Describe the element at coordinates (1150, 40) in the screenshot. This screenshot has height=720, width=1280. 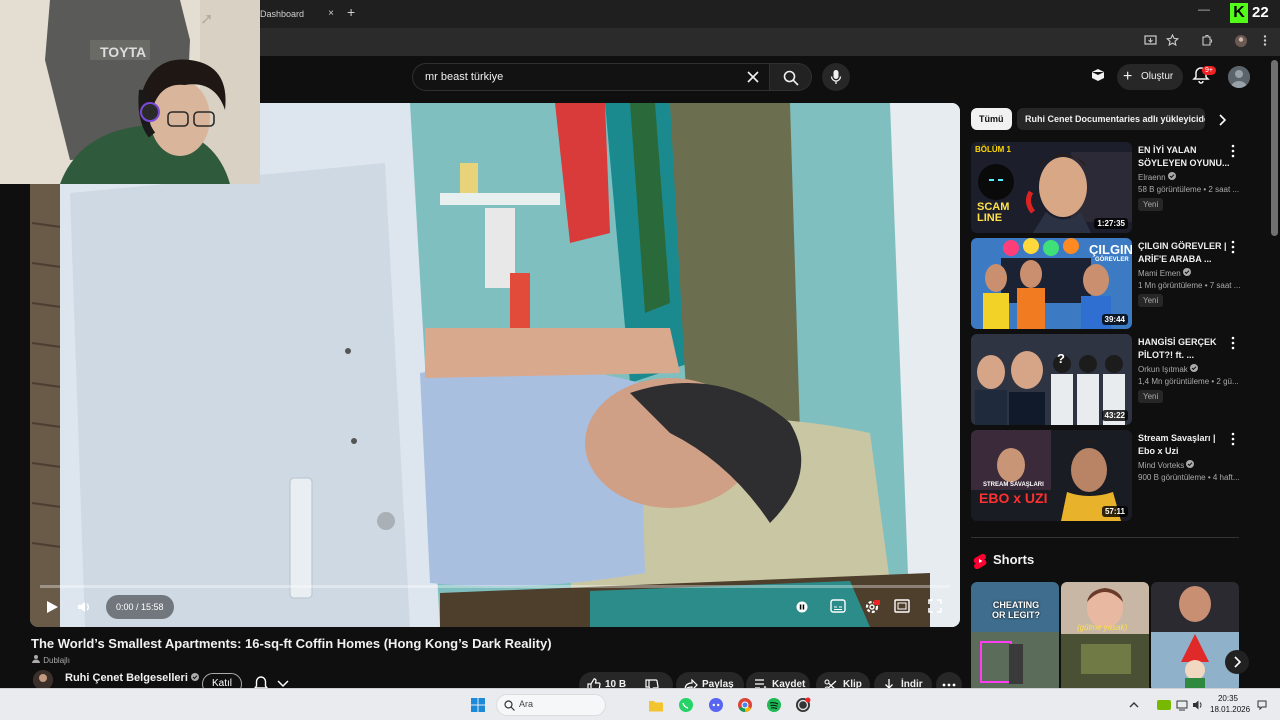
I see `install-app-icon` at that location.